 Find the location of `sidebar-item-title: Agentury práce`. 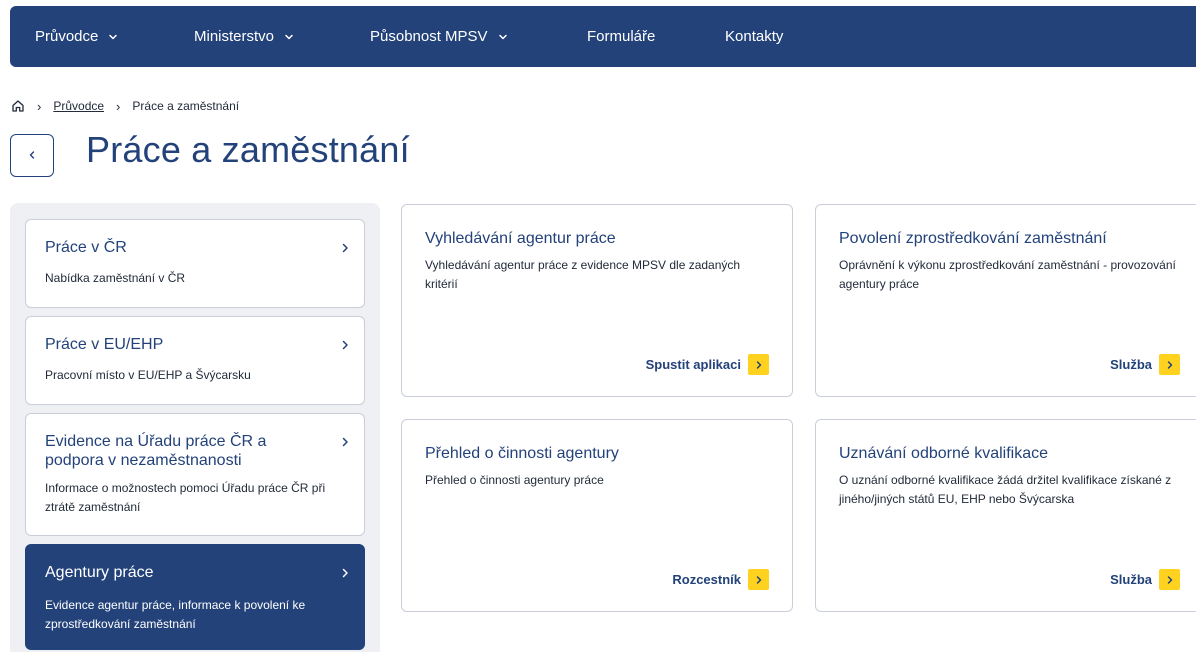

sidebar-item-title: Agentury práce is located at coordinates (99, 572).